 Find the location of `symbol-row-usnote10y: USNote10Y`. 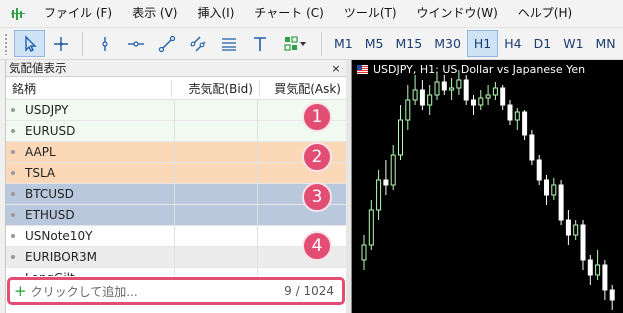

symbol-row-usnote10y: USNote10Y is located at coordinates (176, 236).